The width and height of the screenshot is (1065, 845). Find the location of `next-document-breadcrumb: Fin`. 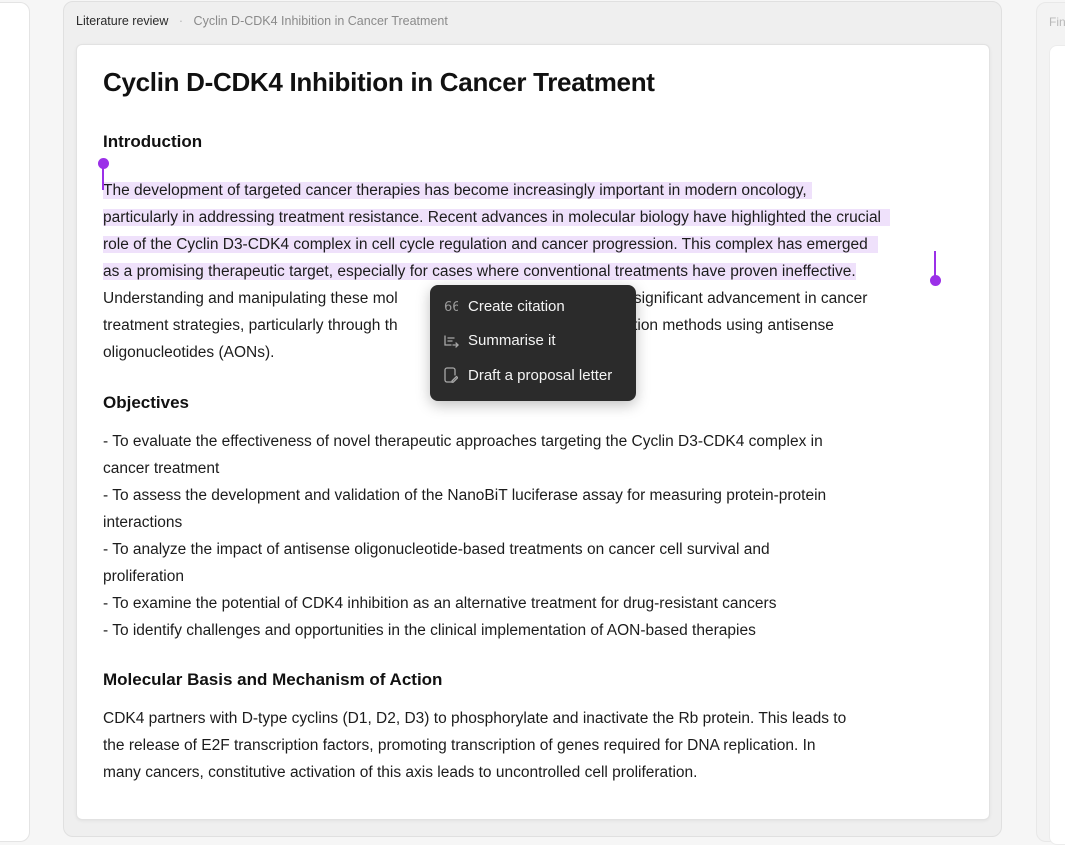

next-document-breadcrumb: Fin is located at coordinates (1057, 22).